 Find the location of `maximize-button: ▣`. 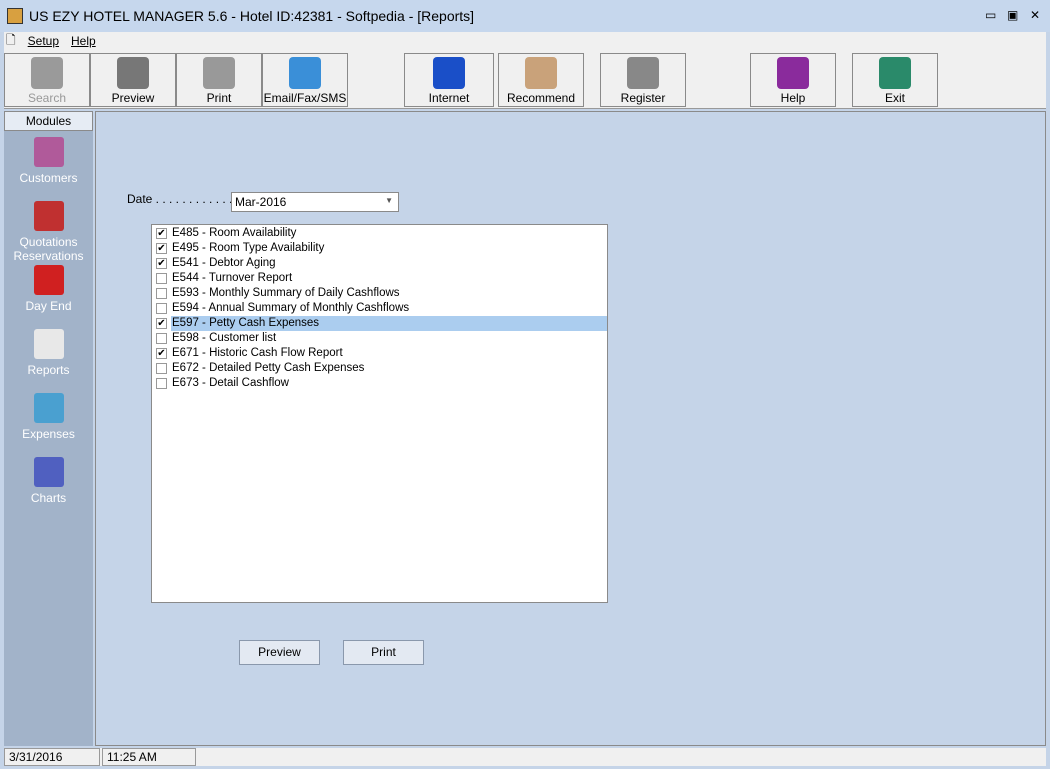

maximize-button: ▣ is located at coordinates (1012, 15).